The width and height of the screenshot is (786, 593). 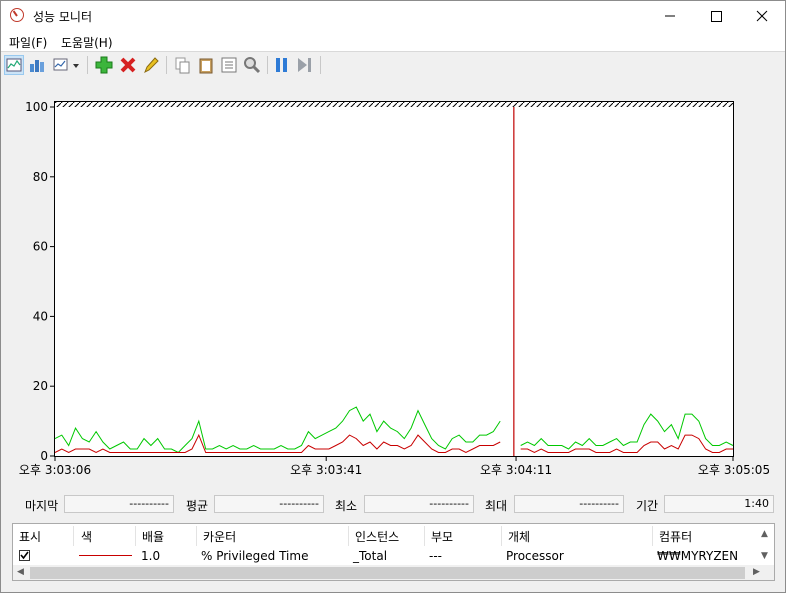 What do you see at coordinates (762, 16) in the screenshot?
I see `close-button` at bounding box center [762, 16].